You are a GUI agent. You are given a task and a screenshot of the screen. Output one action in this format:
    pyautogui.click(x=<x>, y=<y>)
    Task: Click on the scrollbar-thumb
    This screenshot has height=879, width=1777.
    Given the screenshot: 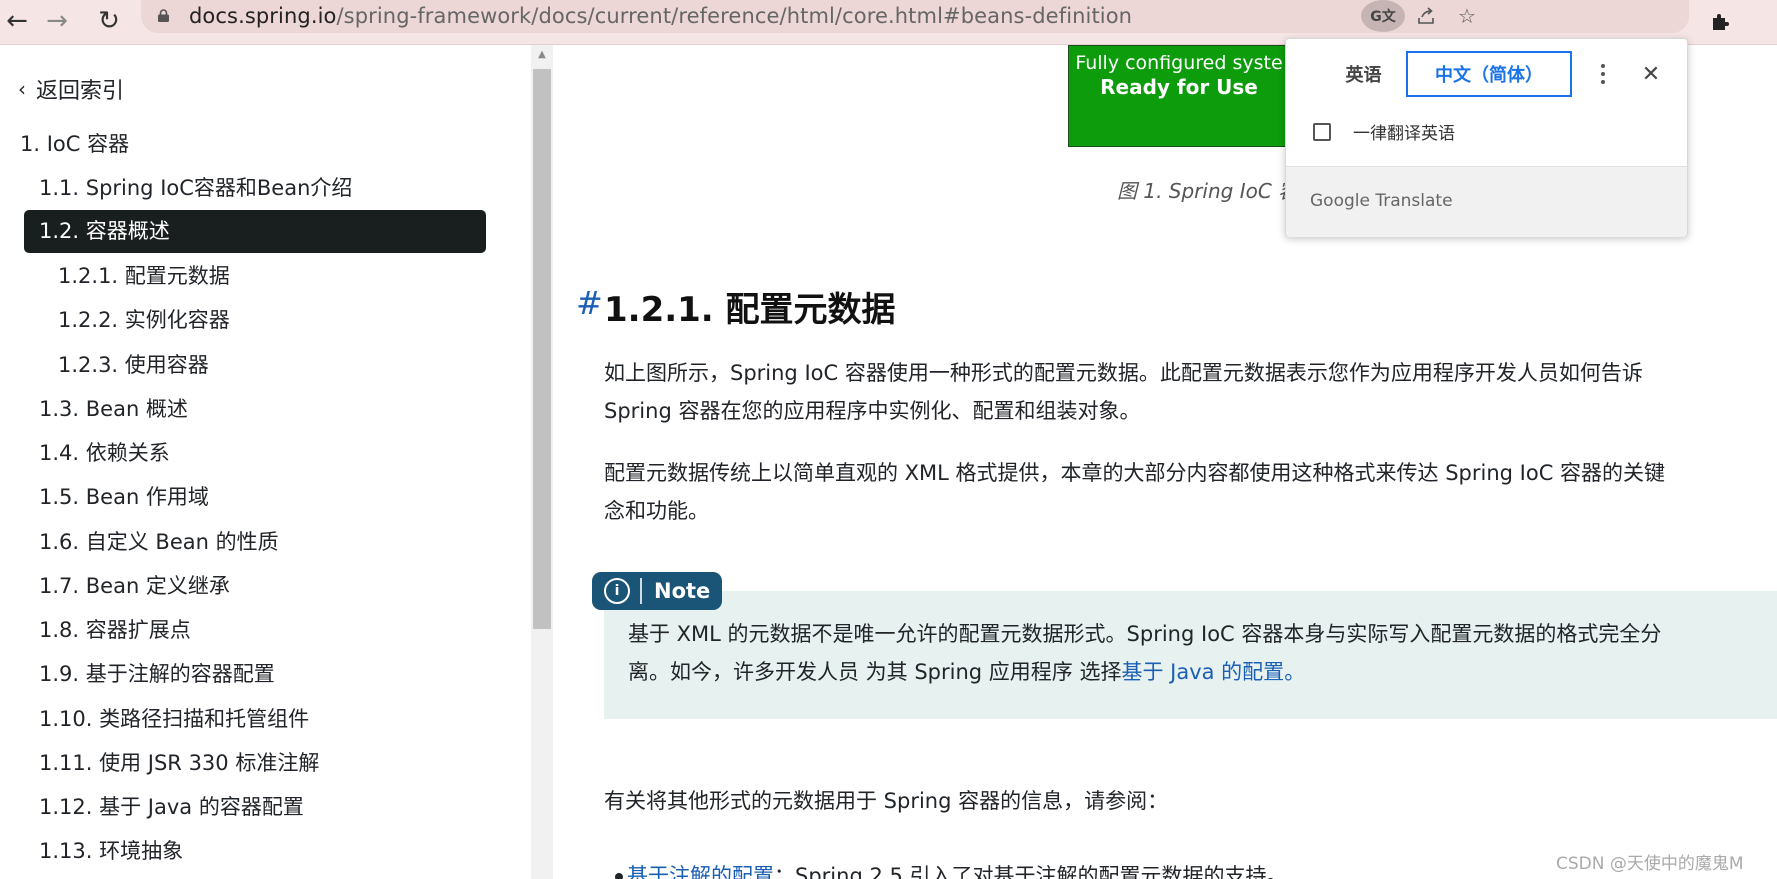 What is the action you would take?
    pyautogui.click(x=542, y=349)
    